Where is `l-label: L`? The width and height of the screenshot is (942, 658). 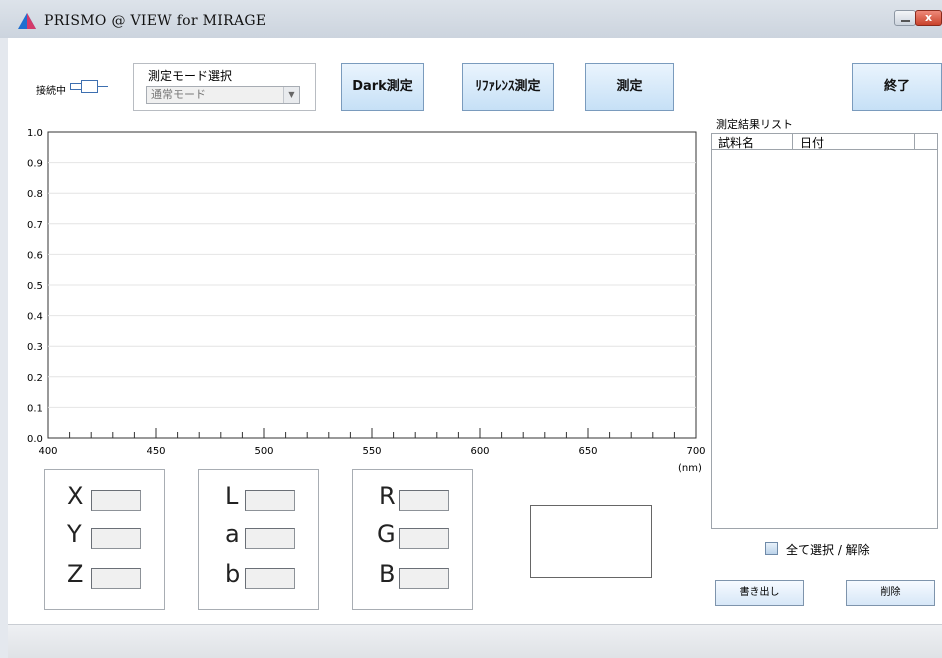
l-label: L is located at coordinates (232, 496).